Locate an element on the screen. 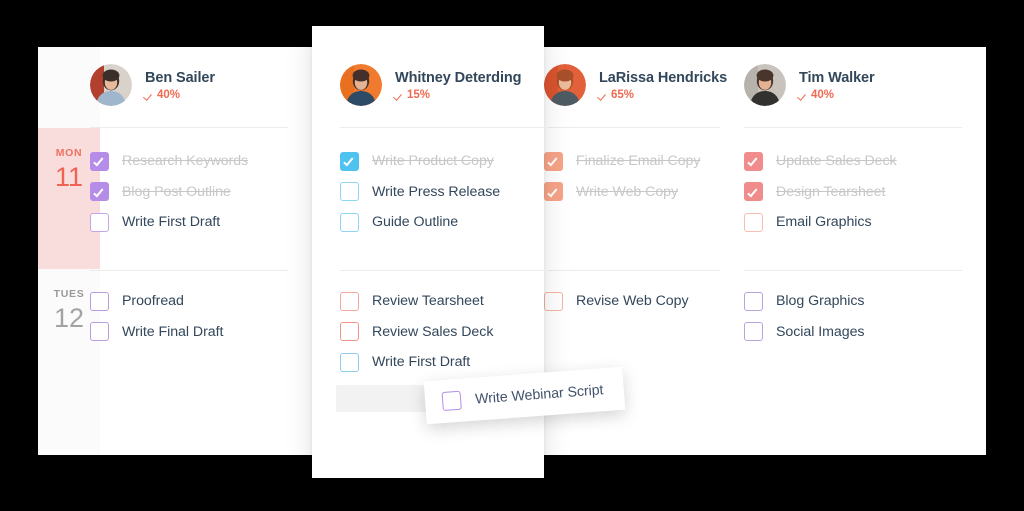  assignee-name: Ben Sailer is located at coordinates (180, 77).